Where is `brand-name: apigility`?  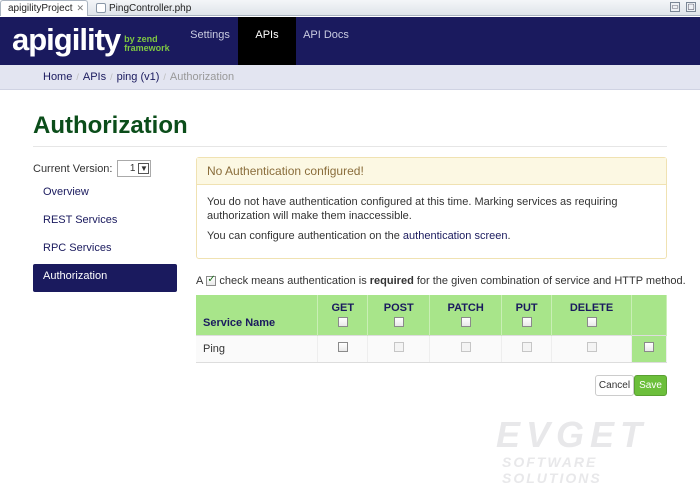
brand-name: apigility is located at coordinates (66, 39).